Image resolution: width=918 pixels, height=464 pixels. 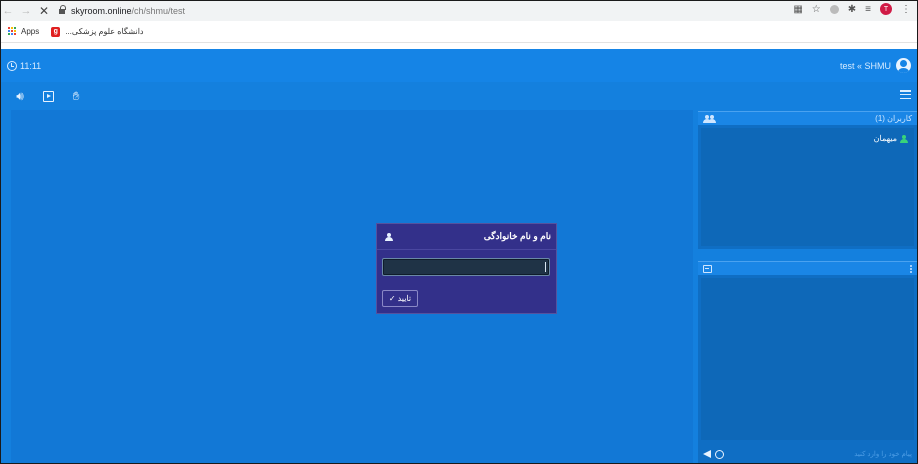 I want to click on users-panel: کاربران (1) میهمان, so click(x=807, y=180).